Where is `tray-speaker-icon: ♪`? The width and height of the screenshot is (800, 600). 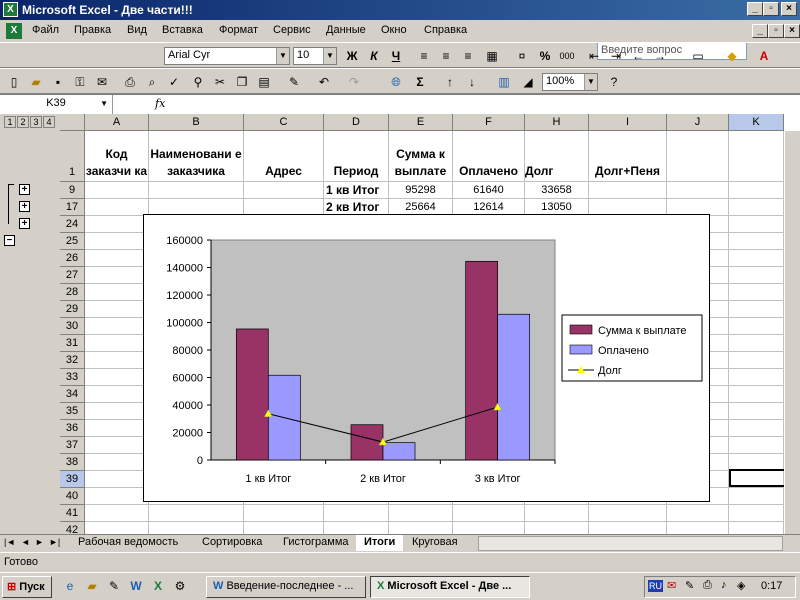
tray-speaker-icon: ♪ is located at coordinates (724, 585).